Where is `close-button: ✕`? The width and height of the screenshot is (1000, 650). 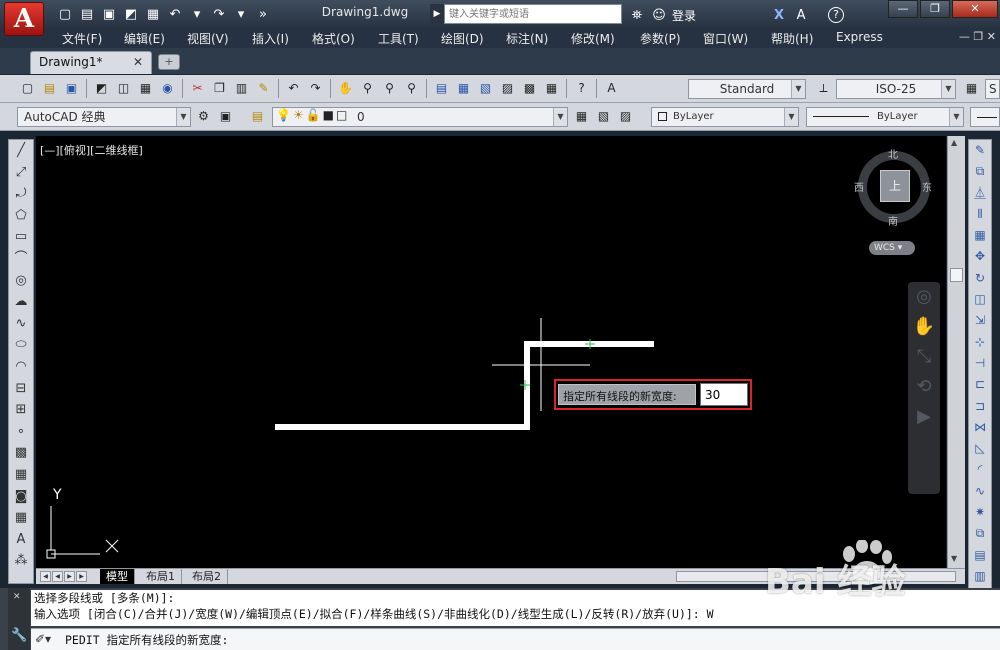
close-button: ✕ is located at coordinates (975, 9).